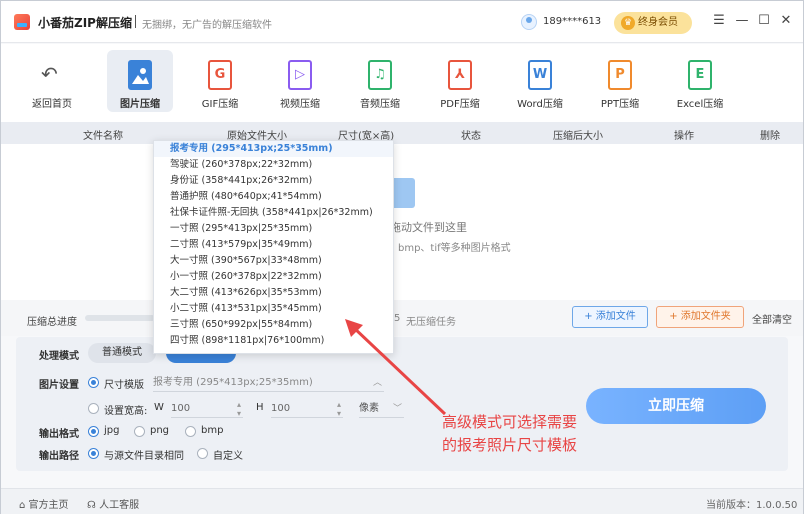 The width and height of the screenshot is (804, 514). What do you see at coordinates (786, 21) in the screenshot?
I see `close-icon: ✕` at bounding box center [786, 21].